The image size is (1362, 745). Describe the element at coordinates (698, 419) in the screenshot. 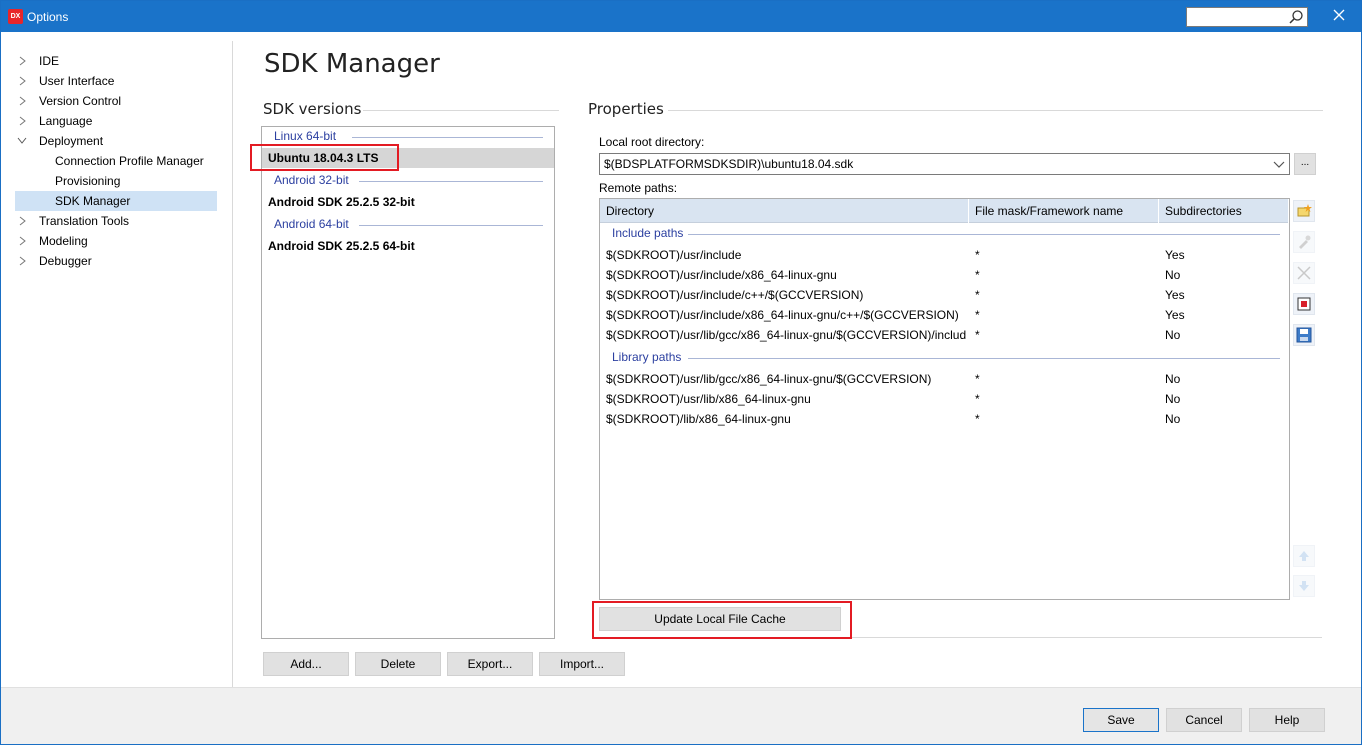

I see `table-row: $(SDKROOT)/lib/x86_64-linux-gnu` at that location.